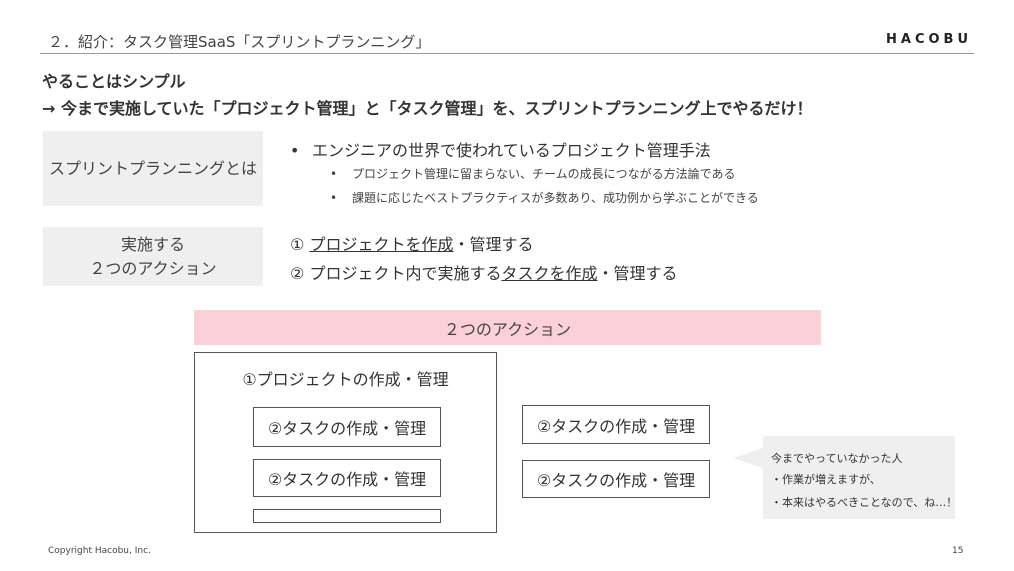  What do you see at coordinates (405, 273) in the screenshot?
I see `action-2-pre: プロジェクト内で実施する` at bounding box center [405, 273].